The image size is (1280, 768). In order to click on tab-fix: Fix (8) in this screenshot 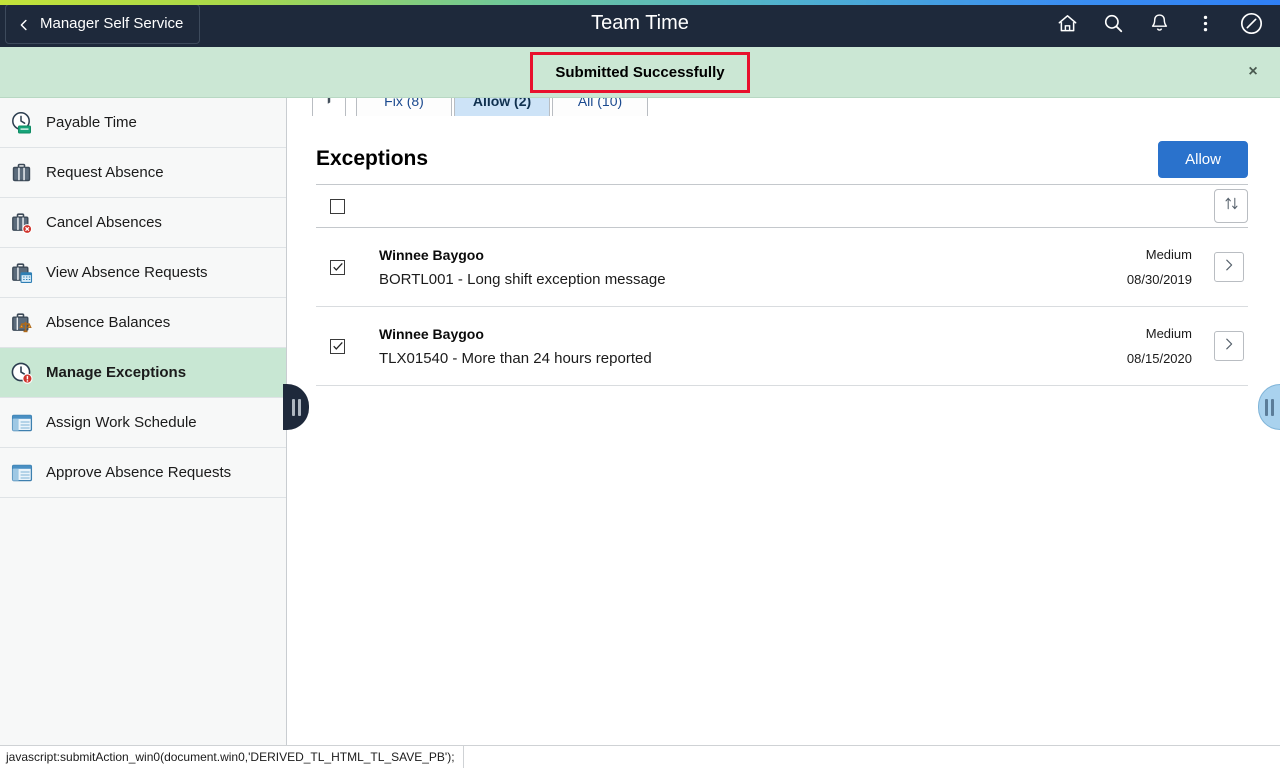, I will do `click(404, 107)`.